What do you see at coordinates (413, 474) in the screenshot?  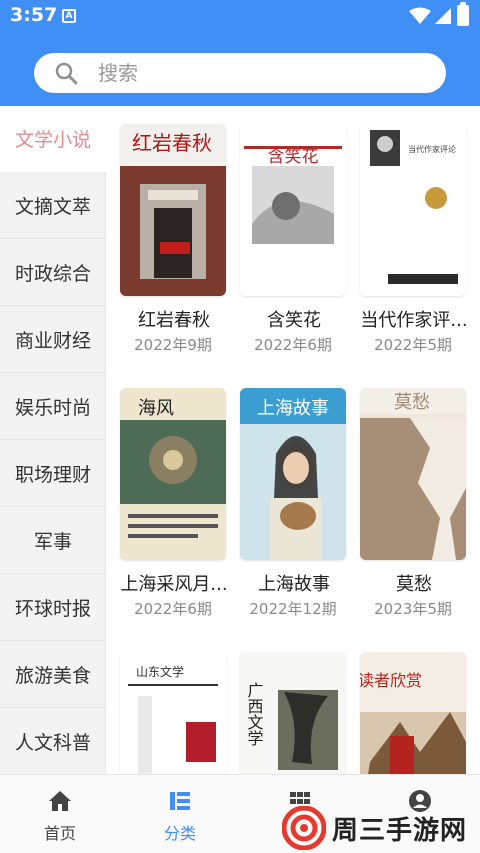 I see `magazine-cover: 莫愁` at bounding box center [413, 474].